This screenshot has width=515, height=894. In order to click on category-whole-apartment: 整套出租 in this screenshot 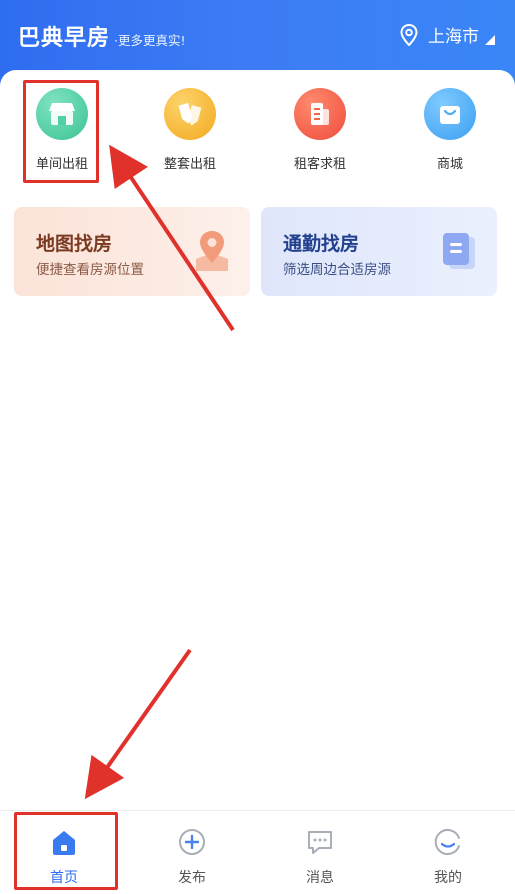, I will do `click(190, 130)`.